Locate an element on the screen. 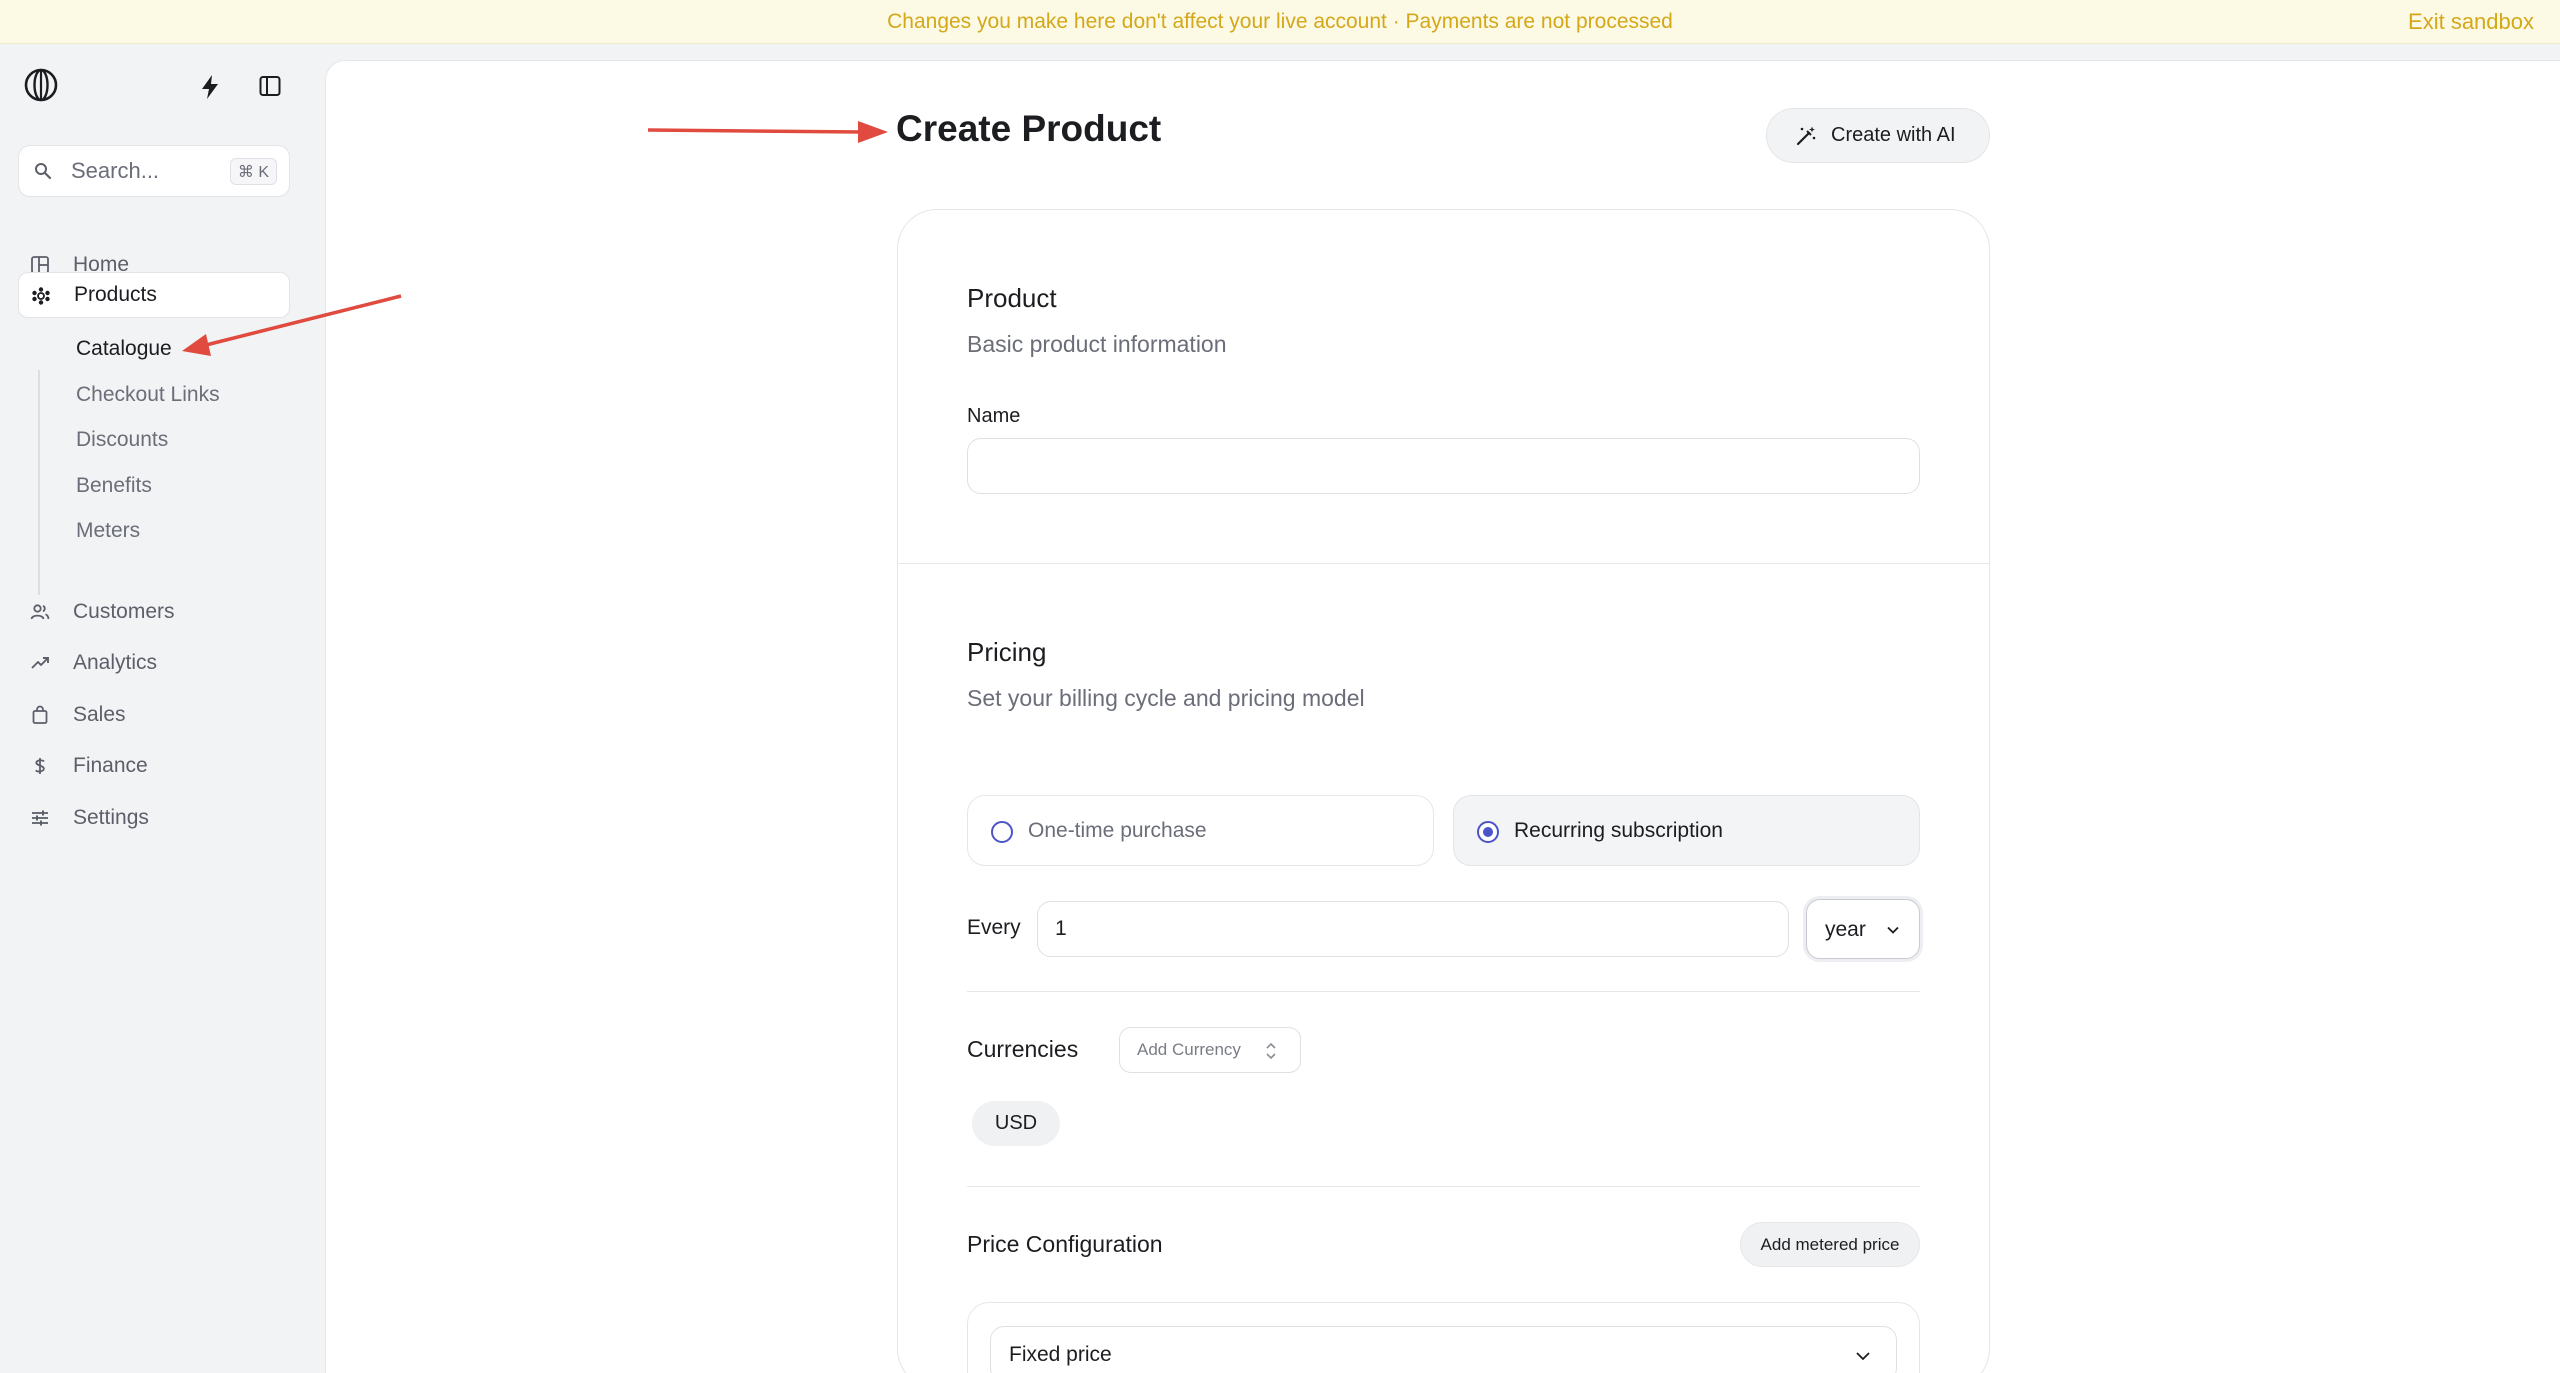  add-currency-select: Add Currency is located at coordinates (1210, 1050).